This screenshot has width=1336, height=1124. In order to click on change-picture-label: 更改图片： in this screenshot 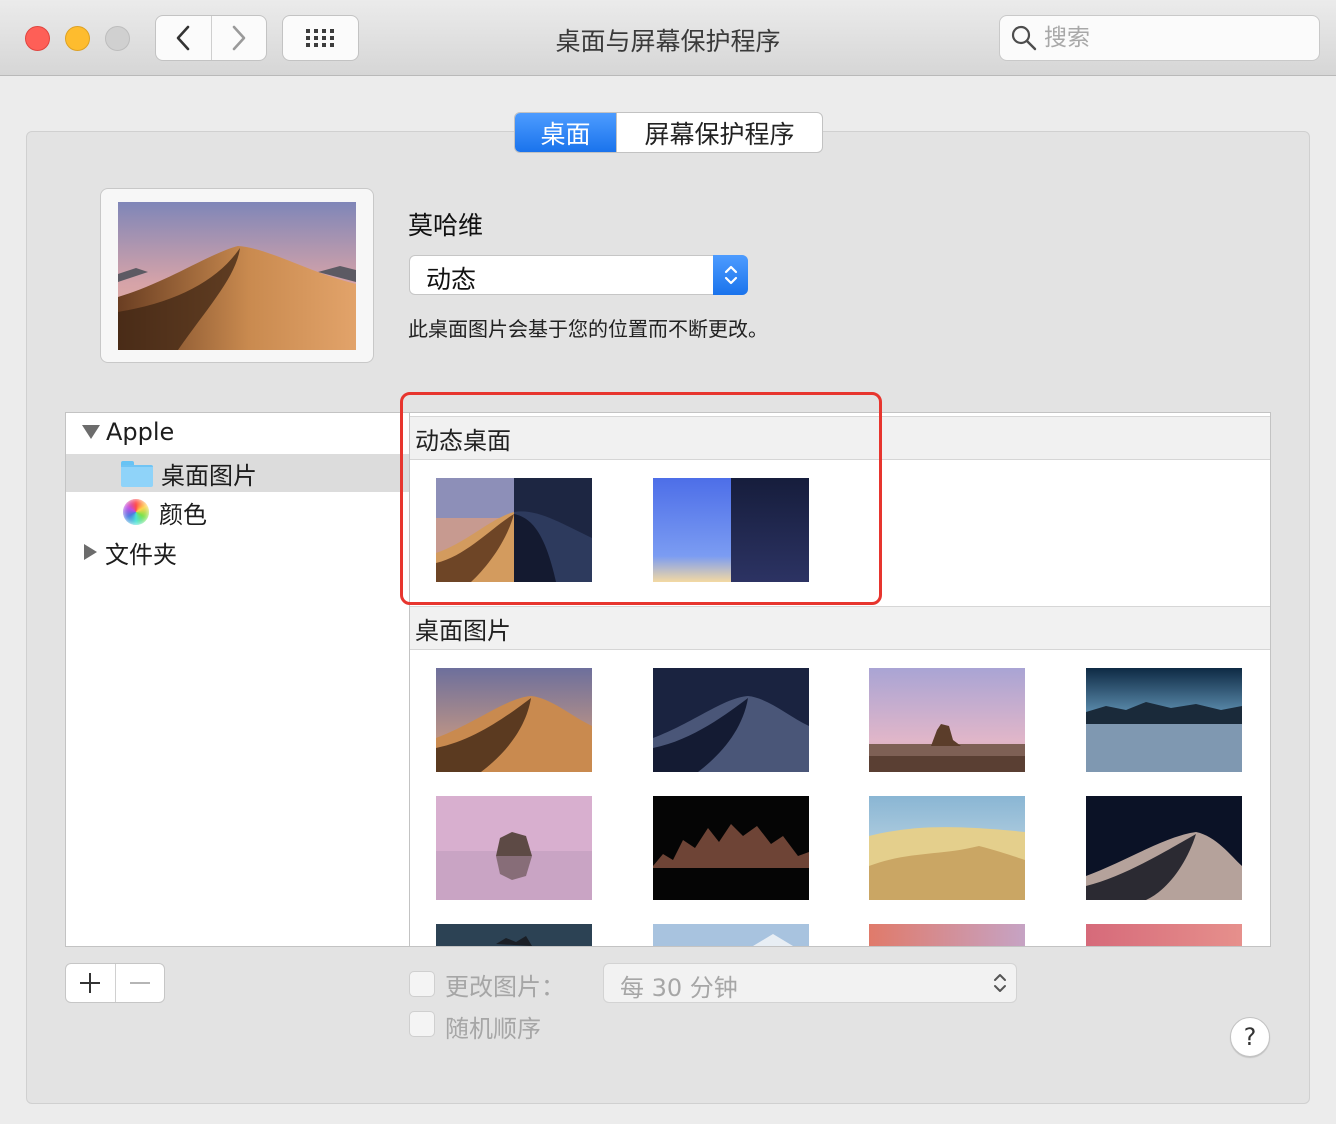, I will do `click(505, 987)`.